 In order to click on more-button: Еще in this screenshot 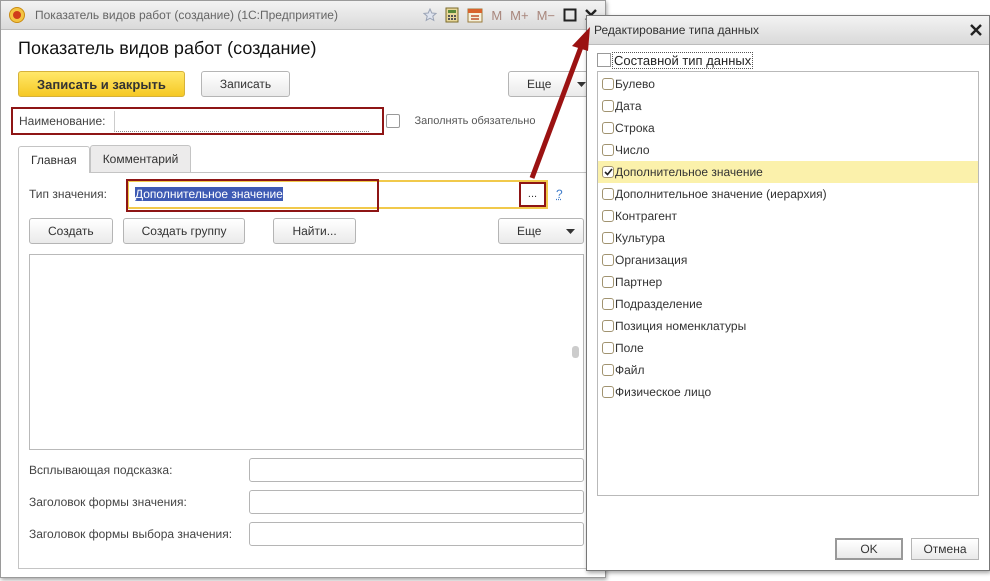, I will do `click(541, 231)`.